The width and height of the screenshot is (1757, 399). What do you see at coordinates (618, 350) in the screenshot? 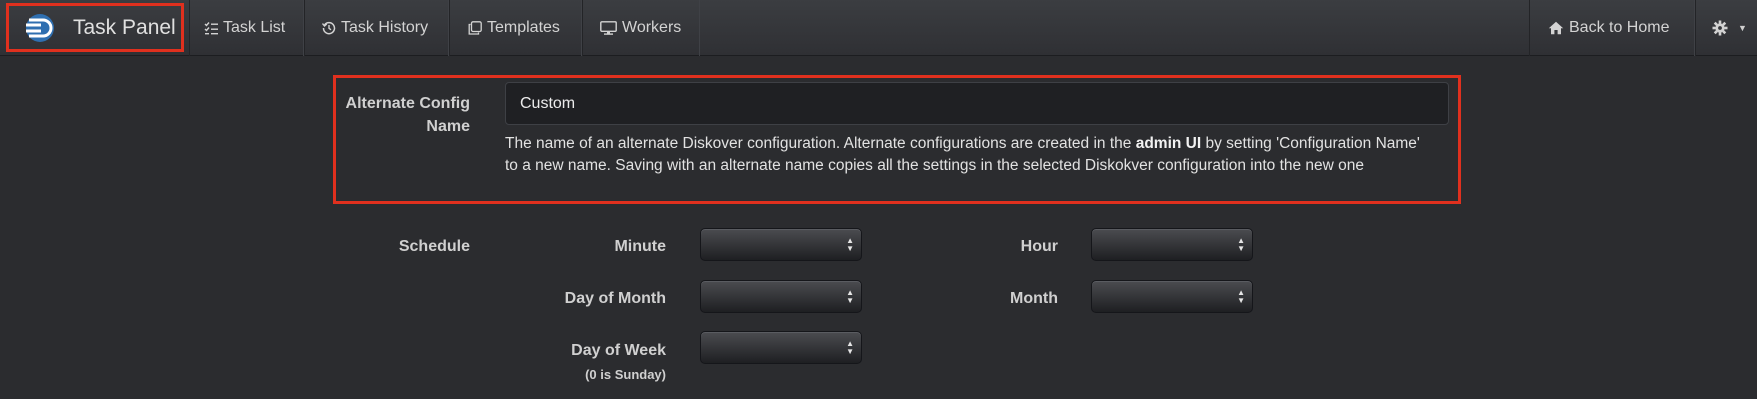
I see `day-of-week-label: Day of Week` at bounding box center [618, 350].